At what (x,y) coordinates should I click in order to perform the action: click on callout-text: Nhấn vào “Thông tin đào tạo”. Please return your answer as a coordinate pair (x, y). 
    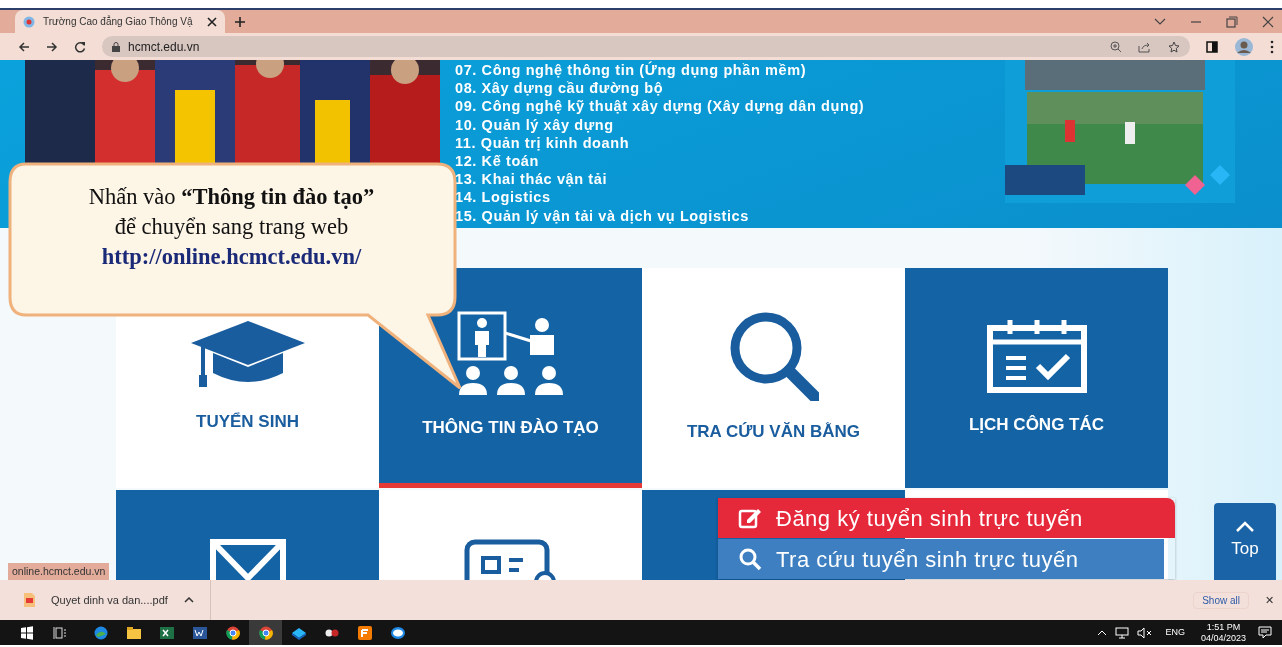
    Looking at the image, I should click on (231, 197).